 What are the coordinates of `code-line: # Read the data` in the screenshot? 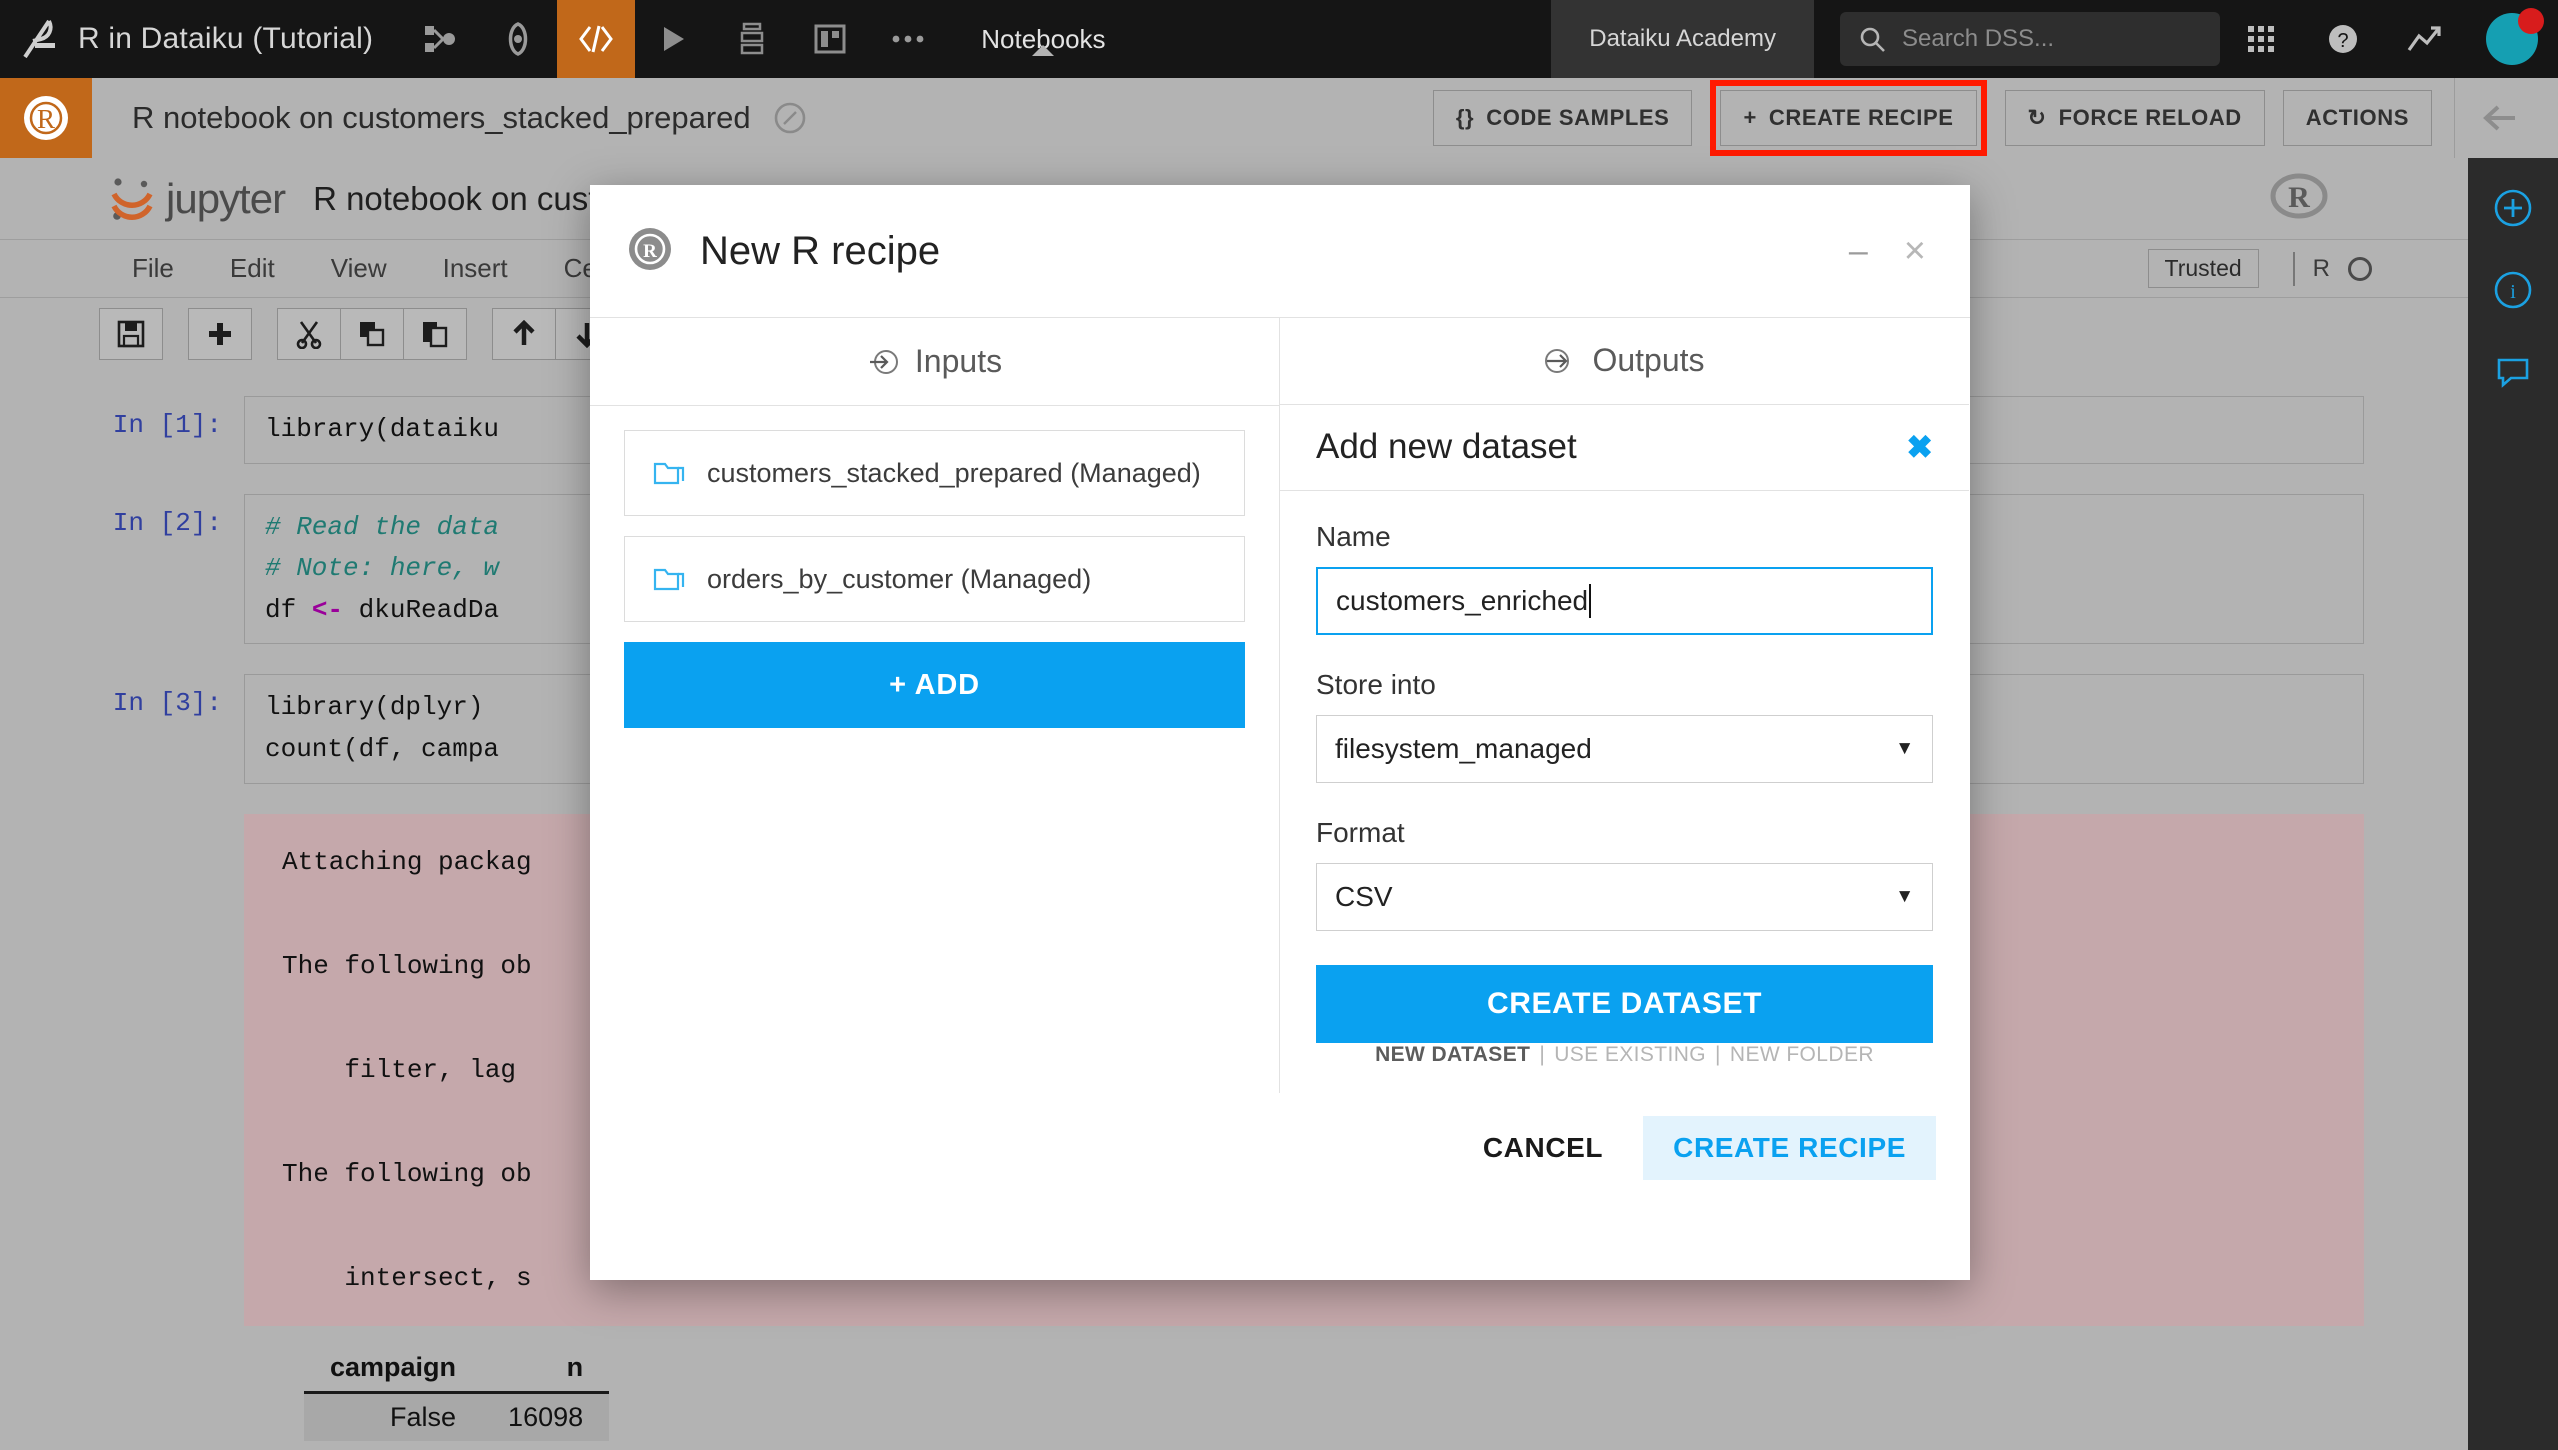 It's located at (382, 526).